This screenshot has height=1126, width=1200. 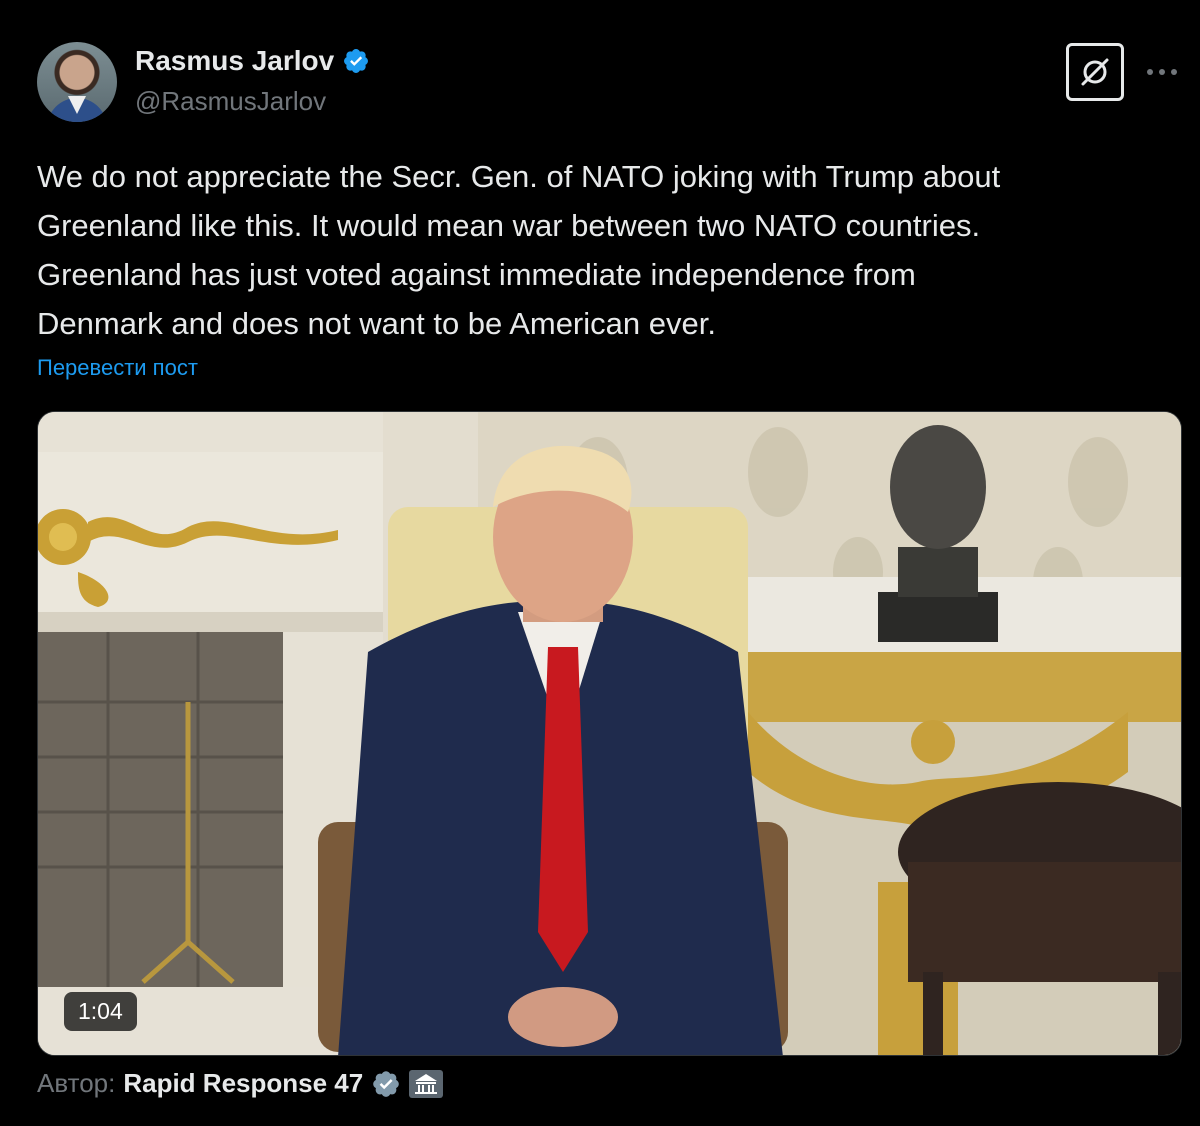 What do you see at coordinates (243, 1083) in the screenshot?
I see `source-account-name: Rapid Response 47` at bounding box center [243, 1083].